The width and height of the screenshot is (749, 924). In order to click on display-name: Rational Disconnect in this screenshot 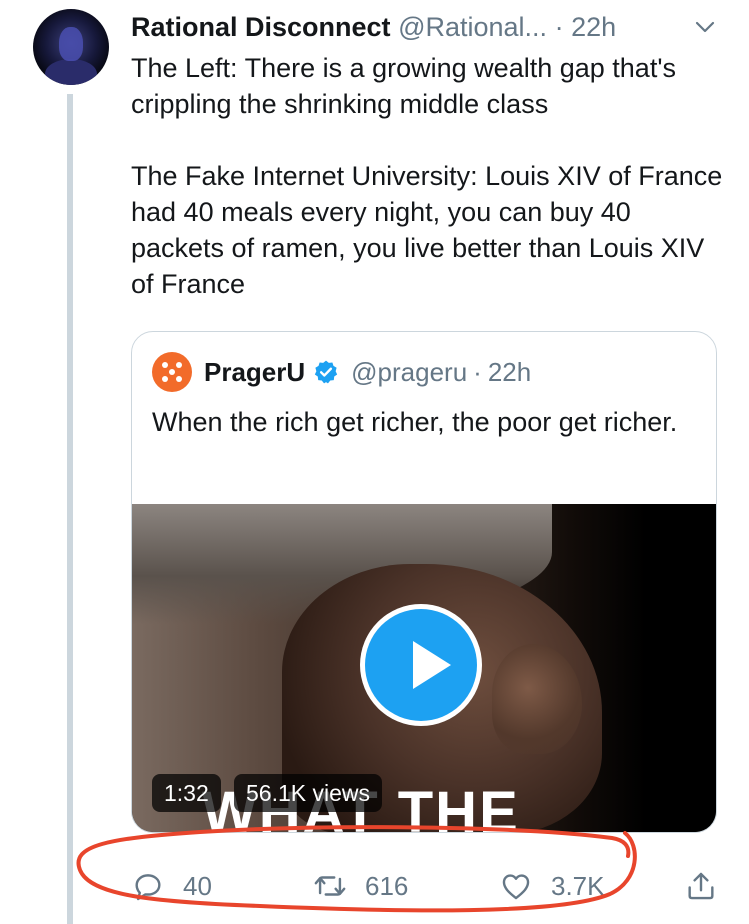, I will do `click(261, 27)`.